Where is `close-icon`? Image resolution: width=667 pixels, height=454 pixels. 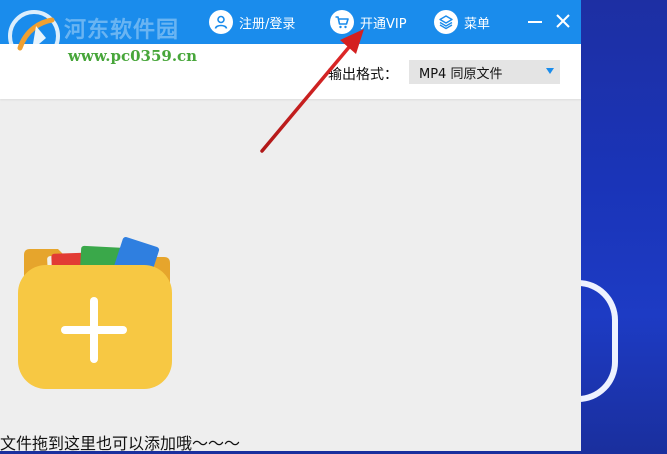 close-icon is located at coordinates (563, 21).